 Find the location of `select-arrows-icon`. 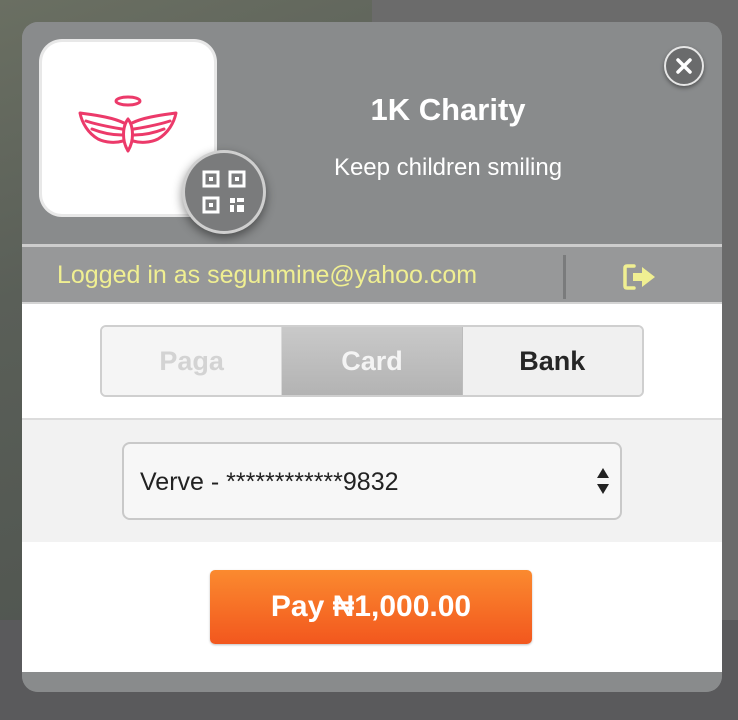

select-arrows-icon is located at coordinates (603, 481).